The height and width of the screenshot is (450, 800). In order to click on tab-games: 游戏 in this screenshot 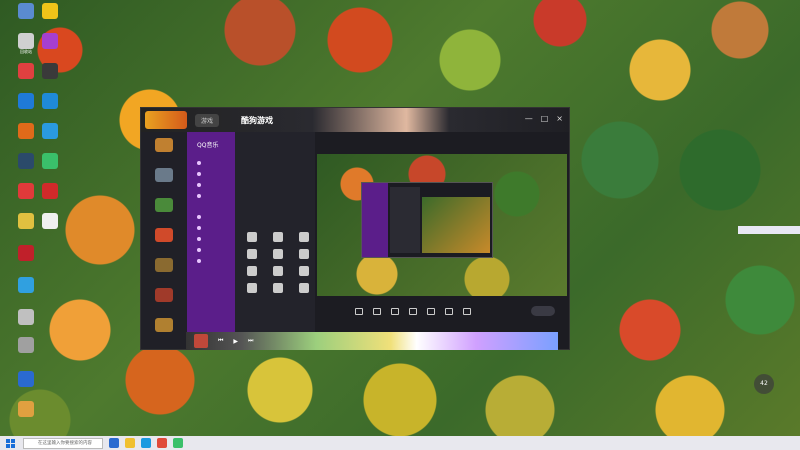, I will do `click(207, 120)`.